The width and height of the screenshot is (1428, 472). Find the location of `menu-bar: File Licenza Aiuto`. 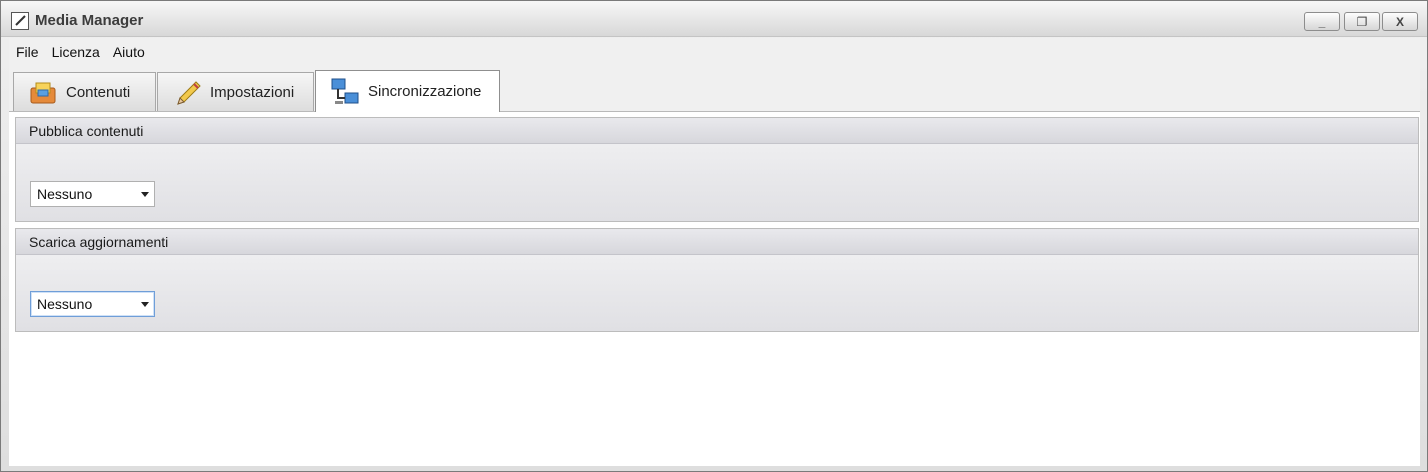

menu-bar: File Licenza Aiuto is located at coordinates (80, 53).